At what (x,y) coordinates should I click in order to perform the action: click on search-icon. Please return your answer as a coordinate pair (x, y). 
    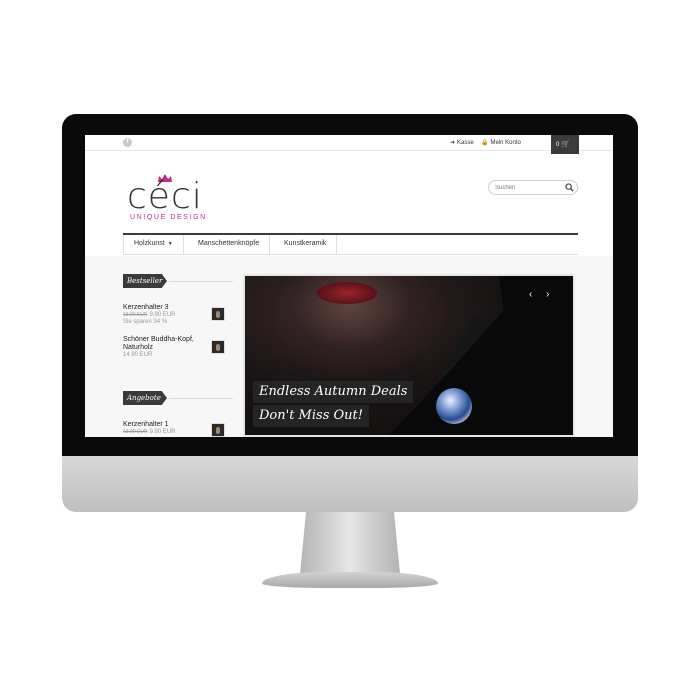
    Looking at the image, I should click on (569, 187).